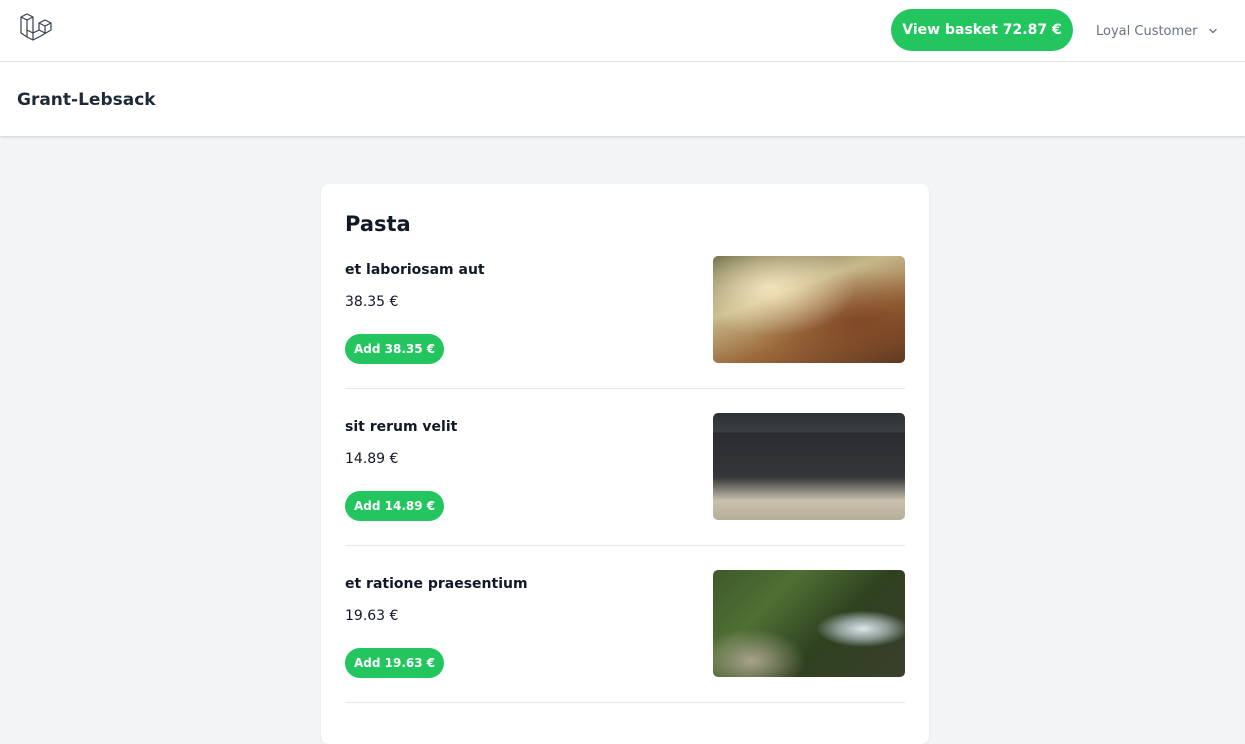 This screenshot has width=1245, height=744. What do you see at coordinates (36, 30) in the screenshot?
I see `laravel-logo-icon` at bounding box center [36, 30].